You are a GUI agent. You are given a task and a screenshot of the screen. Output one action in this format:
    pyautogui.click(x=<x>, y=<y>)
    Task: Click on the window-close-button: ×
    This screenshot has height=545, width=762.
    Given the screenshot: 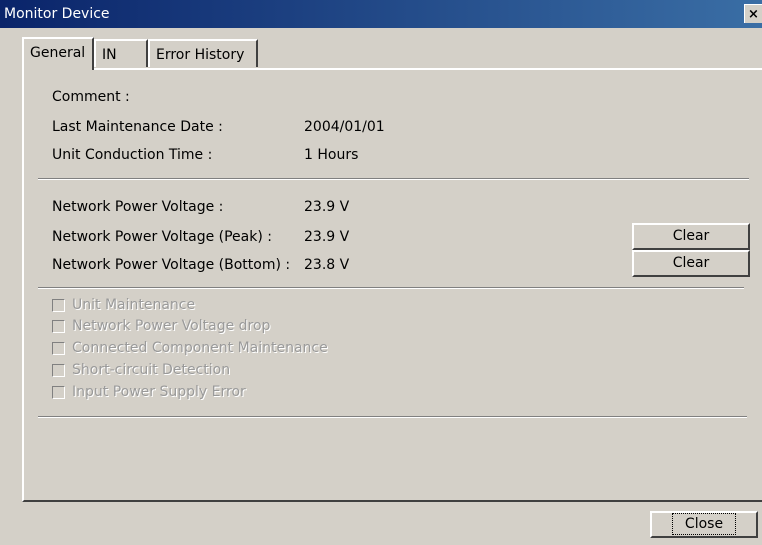 What is the action you would take?
    pyautogui.click(x=753, y=13)
    